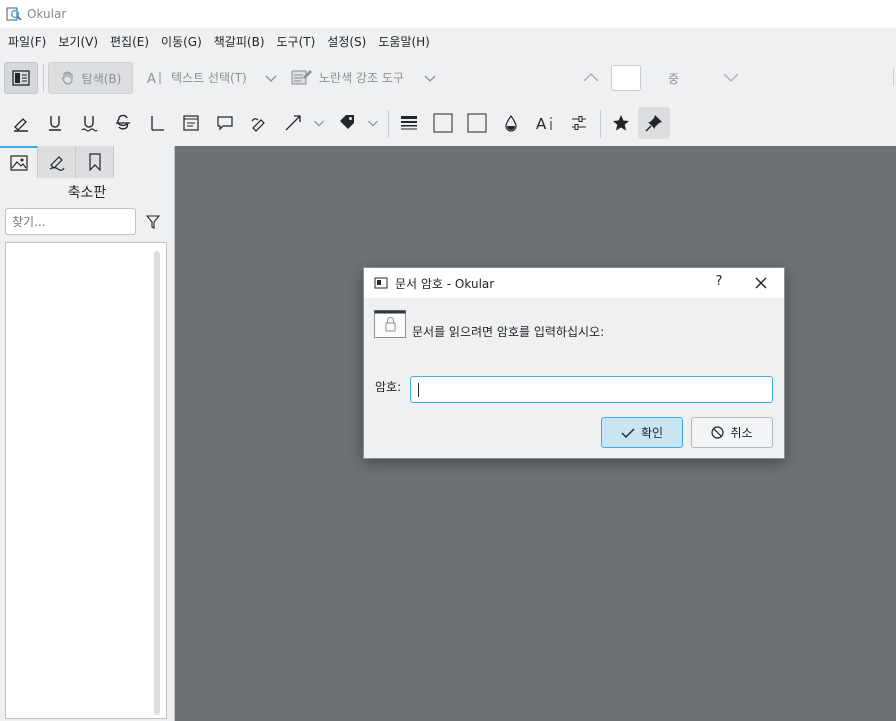  What do you see at coordinates (443, 123) in the screenshot?
I see `border-color-icon` at bounding box center [443, 123].